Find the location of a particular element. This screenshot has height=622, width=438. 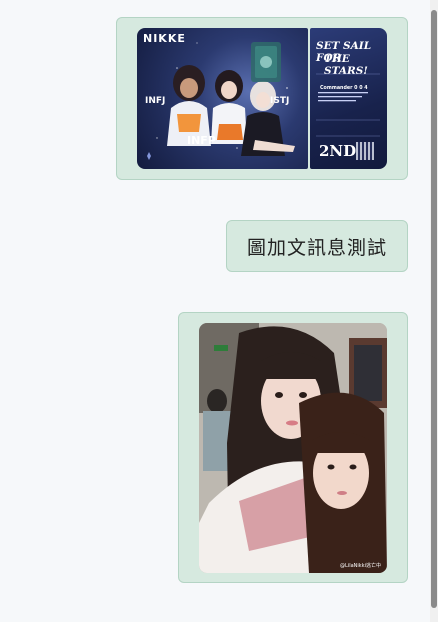

message-text: 圖加文訊息測試 is located at coordinates (316, 247).